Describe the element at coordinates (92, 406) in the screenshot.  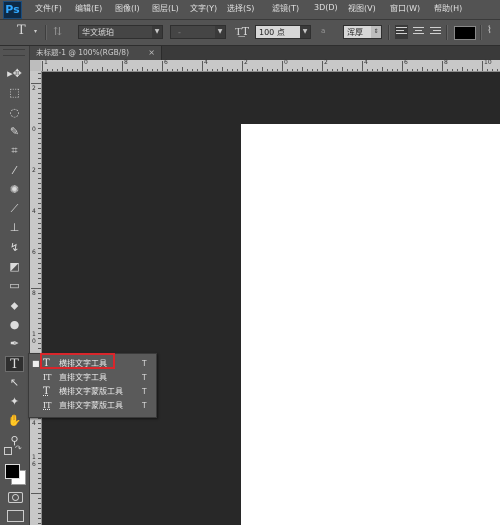
I see `flyout-item-vertical-type-mask: IT 直排文字蒙版工具 T` at that location.